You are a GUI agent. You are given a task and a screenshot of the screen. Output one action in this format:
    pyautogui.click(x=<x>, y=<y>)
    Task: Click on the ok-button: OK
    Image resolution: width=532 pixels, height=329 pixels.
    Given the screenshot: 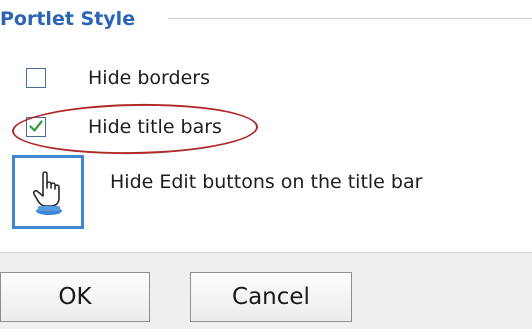 What is the action you would take?
    pyautogui.click(x=75, y=297)
    